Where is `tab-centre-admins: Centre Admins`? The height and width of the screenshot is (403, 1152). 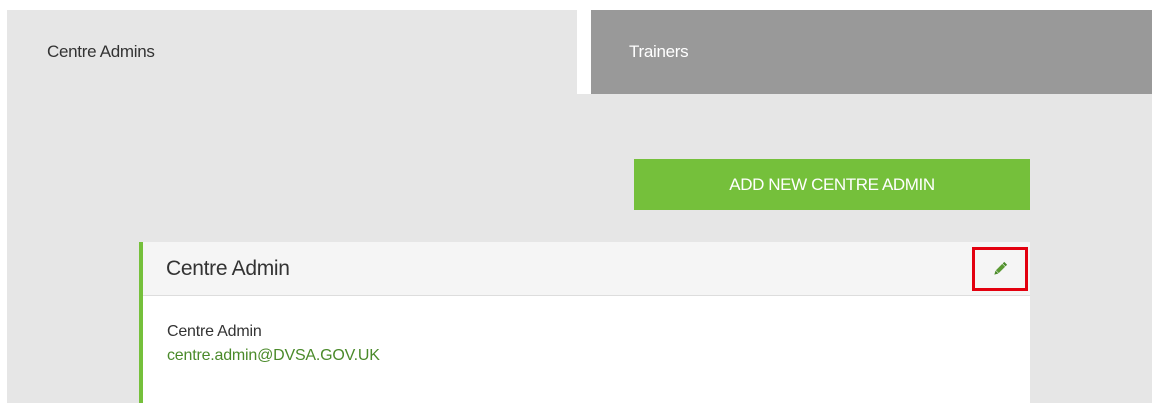
tab-centre-admins: Centre Admins is located at coordinates (292, 52).